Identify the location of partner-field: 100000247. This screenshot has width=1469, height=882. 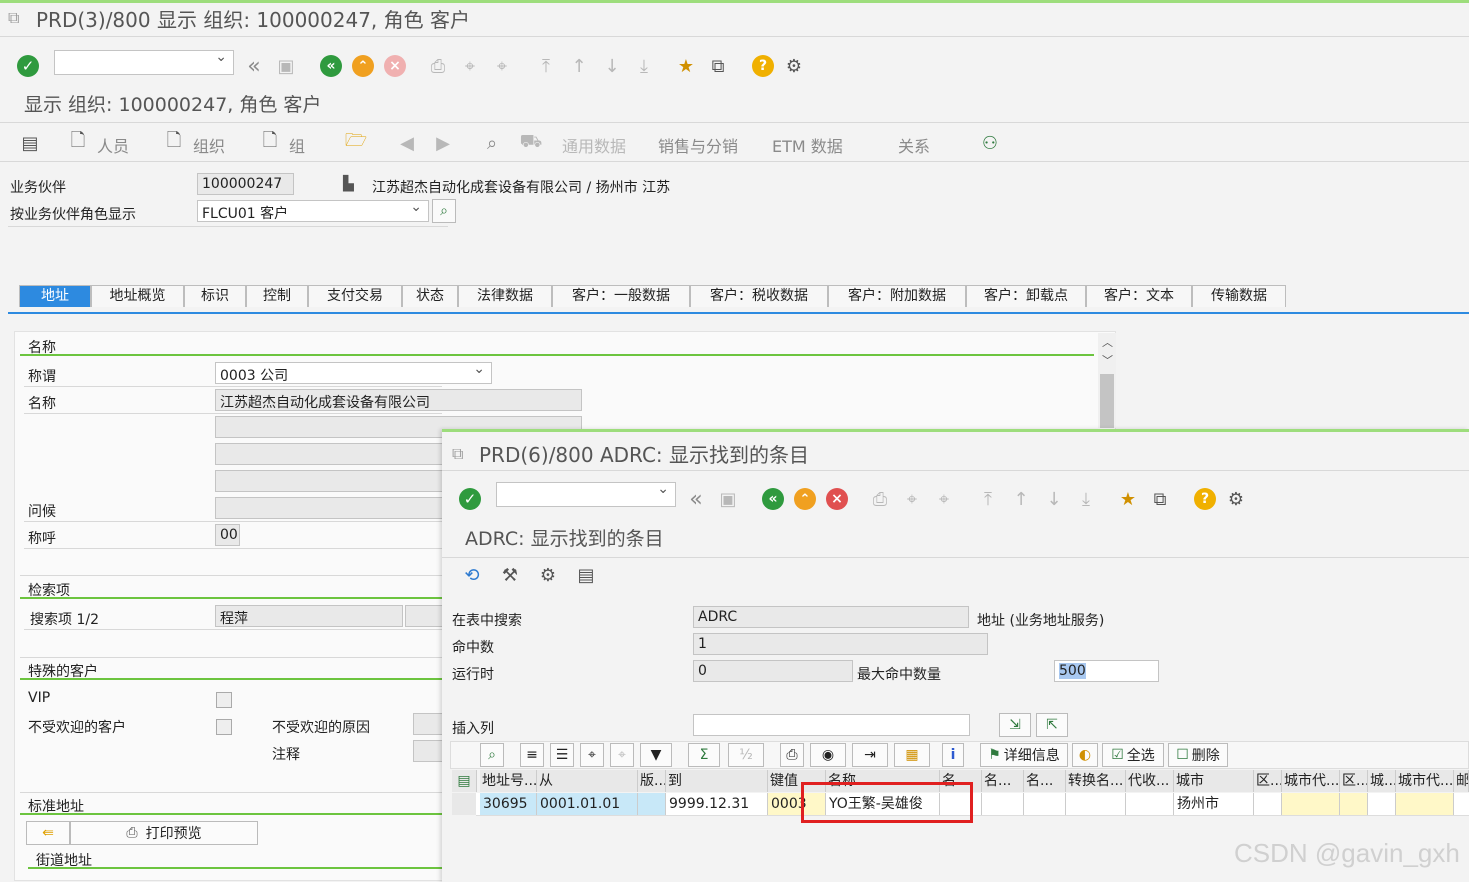
(245, 184).